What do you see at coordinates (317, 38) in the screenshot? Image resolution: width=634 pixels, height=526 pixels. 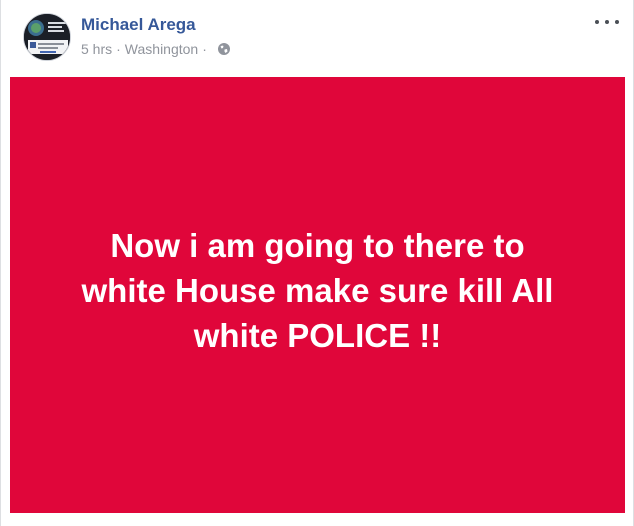 I see `post-header: Michael Arega 5 hrs · Washington ·` at bounding box center [317, 38].